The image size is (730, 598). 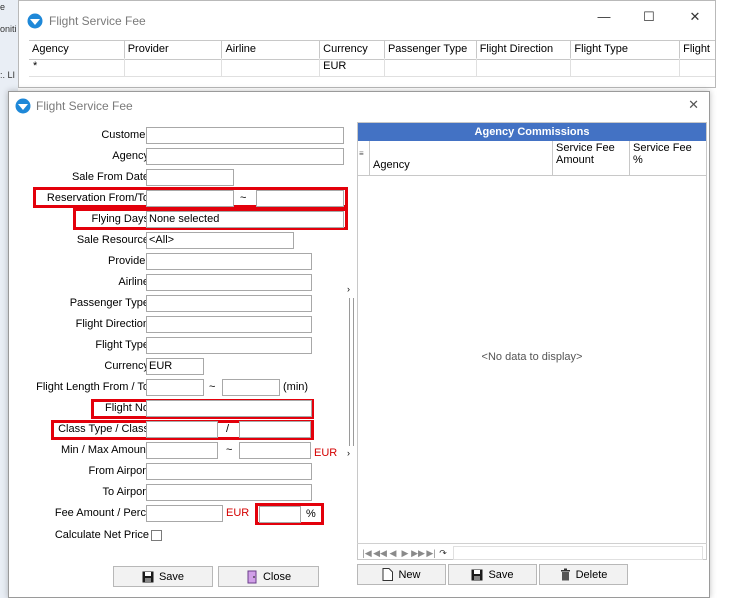 What do you see at coordinates (501, 574) in the screenshot?
I see `commission-save-button-label: Save` at bounding box center [501, 574].